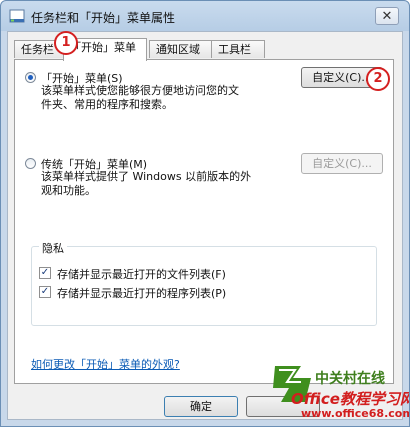  What do you see at coordinates (355, 413) in the screenshot?
I see `watermark-bottom-text: www.office68.com` at bounding box center [355, 413].